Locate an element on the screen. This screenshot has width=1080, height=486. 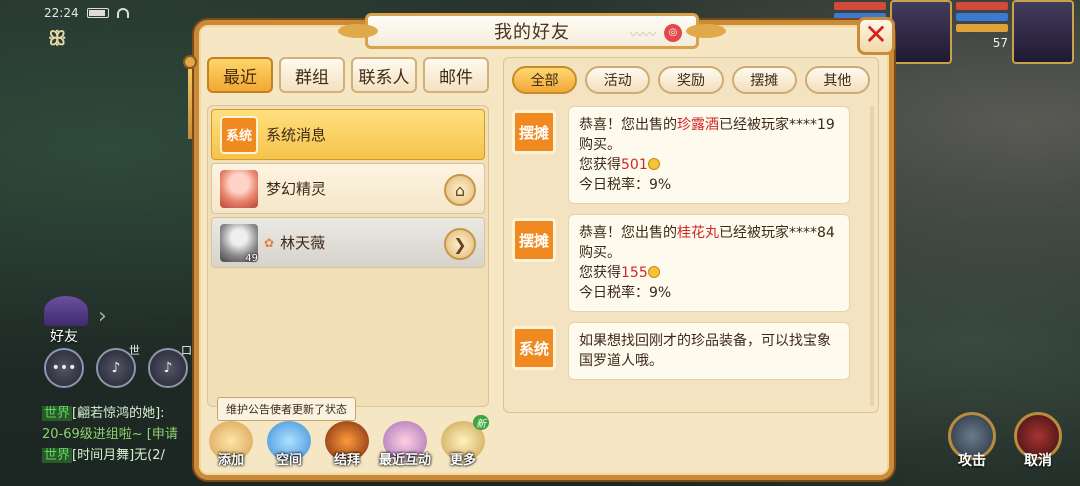
message-line: 恭喜！您出售的桂花丸已经被玩家****84购买。 is located at coordinates (709, 243).